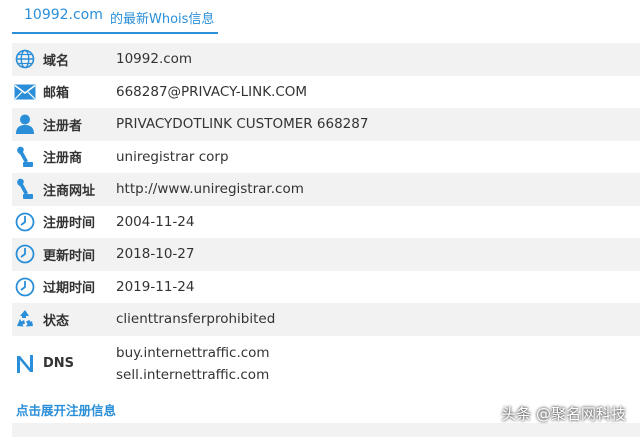 Image resolution: width=640 pixels, height=437 pixels. What do you see at coordinates (155, 254) in the screenshot?
I see `row-value: 2018-10-27` at bounding box center [155, 254].